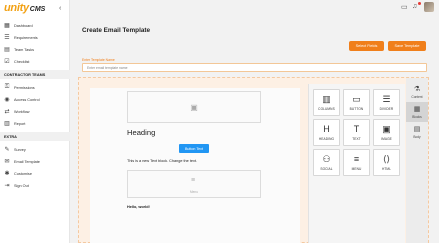 Image resolution: width=439 pixels, height=243 pixels. What do you see at coordinates (419, 3) in the screenshot?
I see `notification-badge` at bounding box center [419, 3].